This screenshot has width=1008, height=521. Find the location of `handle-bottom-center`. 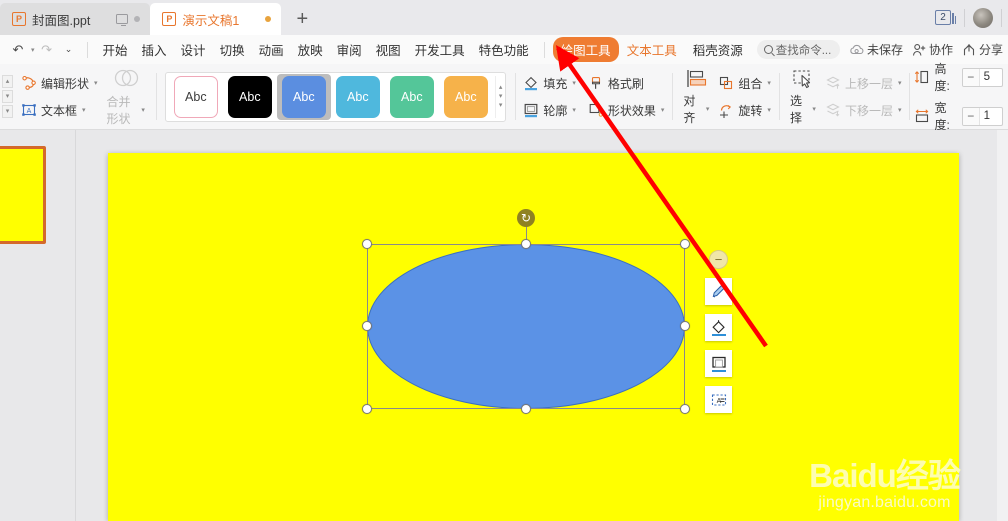

handle-bottom-center is located at coordinates (526, 409).